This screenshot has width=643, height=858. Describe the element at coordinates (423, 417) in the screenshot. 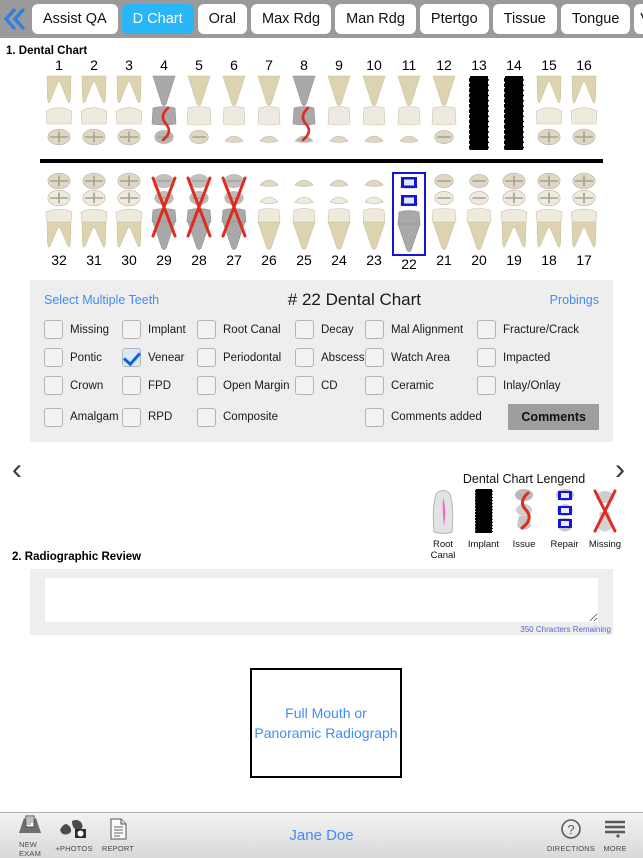

I see `option-comments-added: Comments added` at that location.